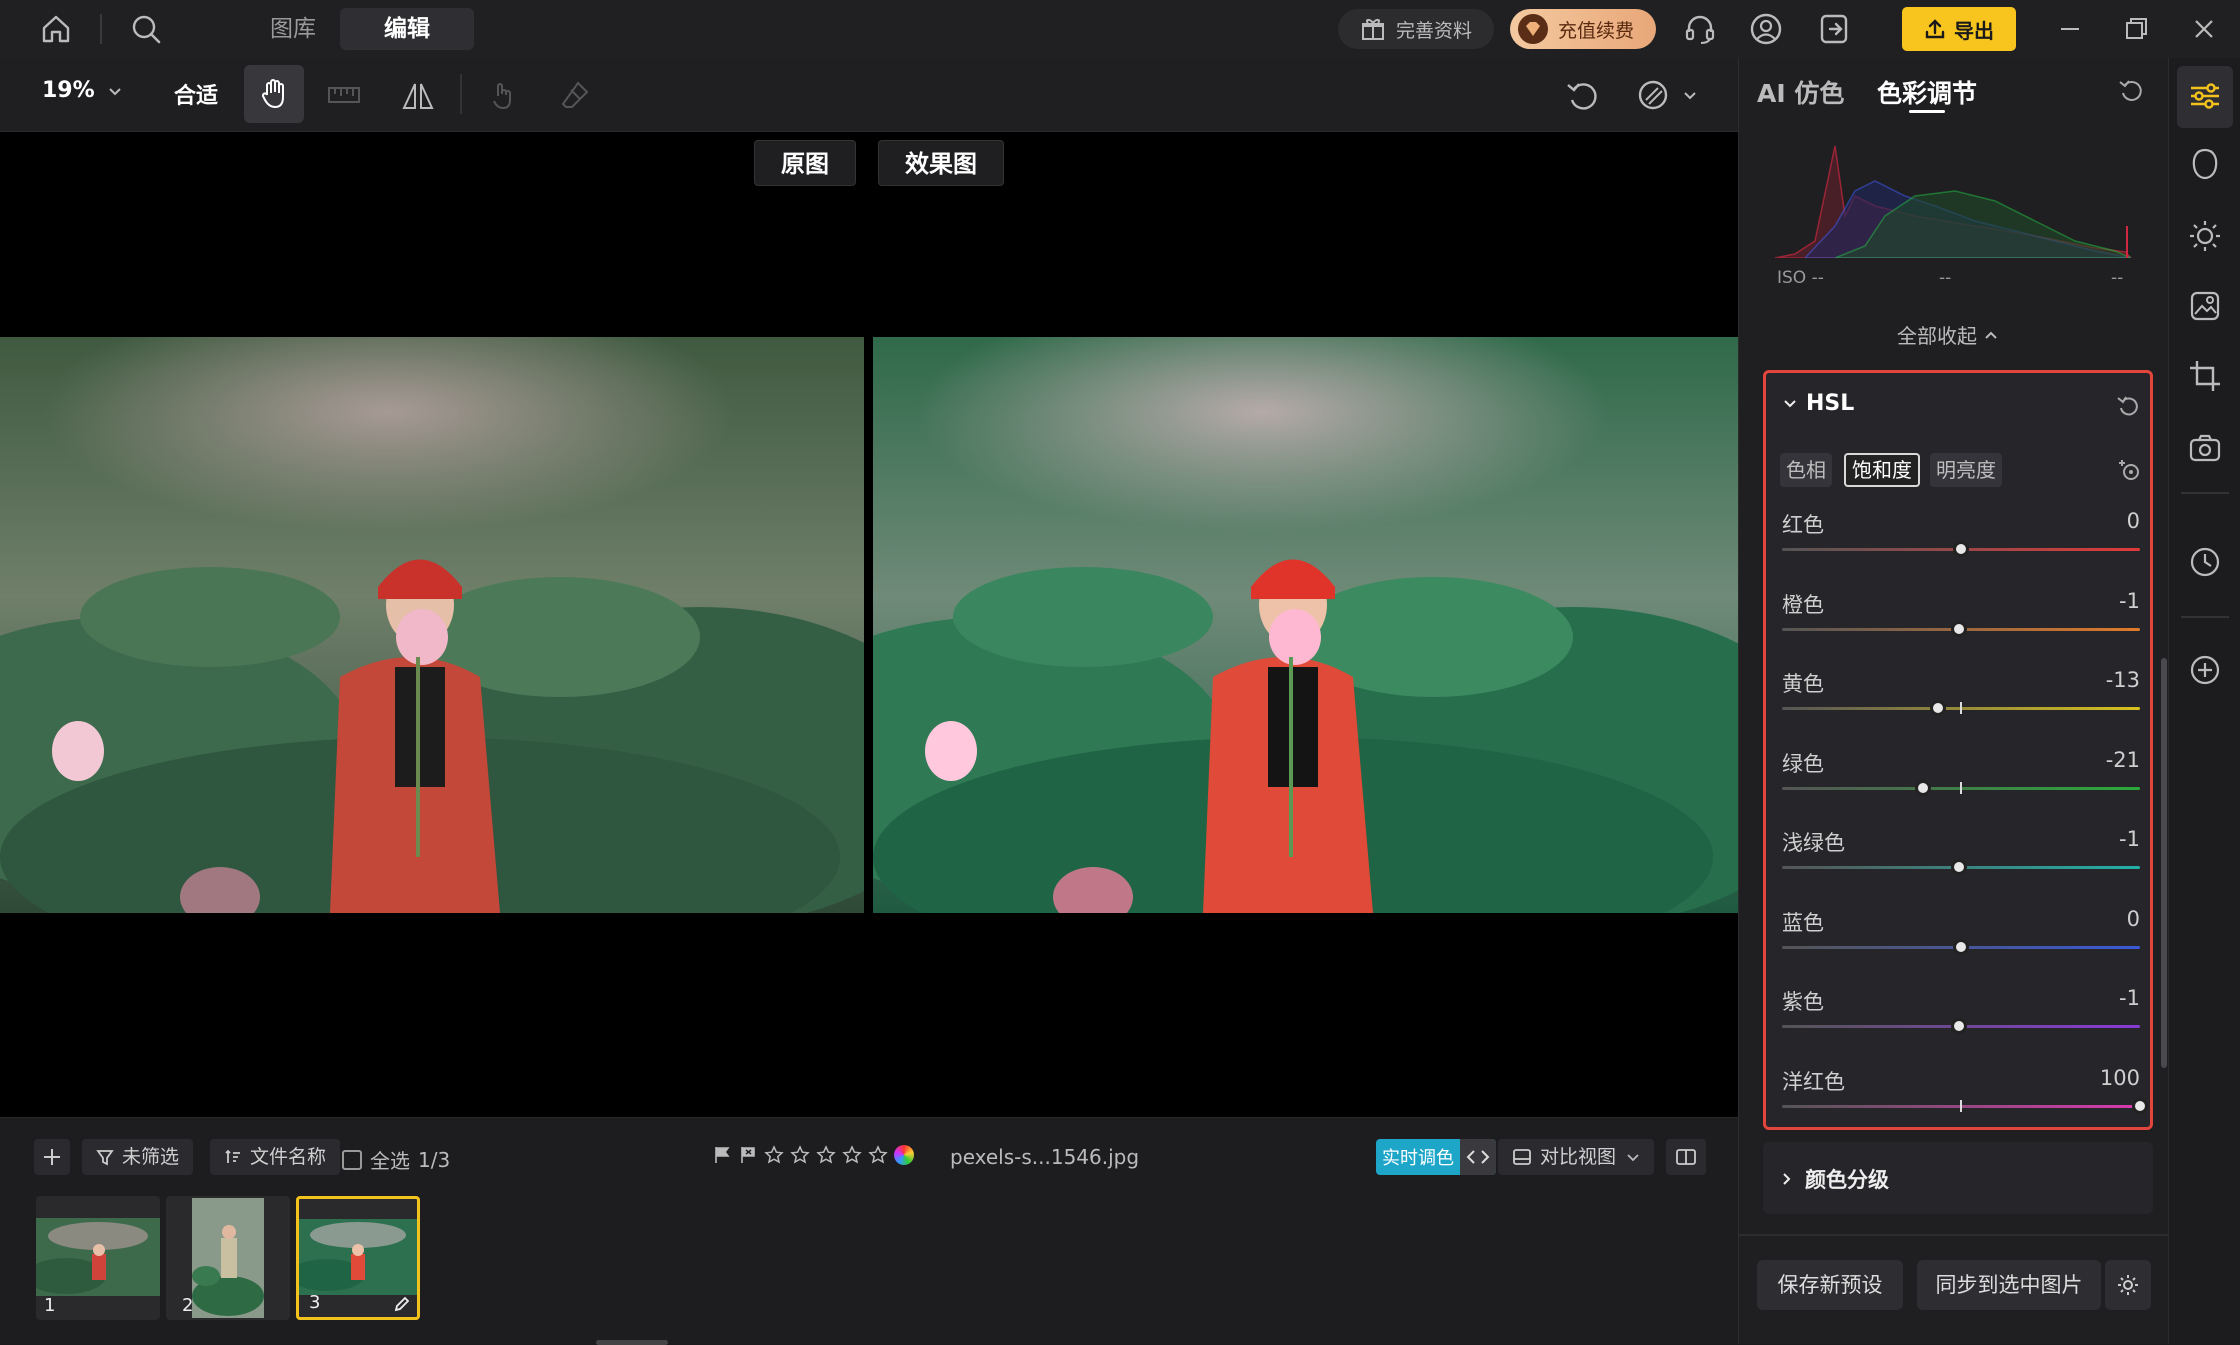 The image size is (2240, 1345). Describe the element at coordinates (1576, 1157) in the screenshot. I see `compare-view-select: 对比视图` at that location.